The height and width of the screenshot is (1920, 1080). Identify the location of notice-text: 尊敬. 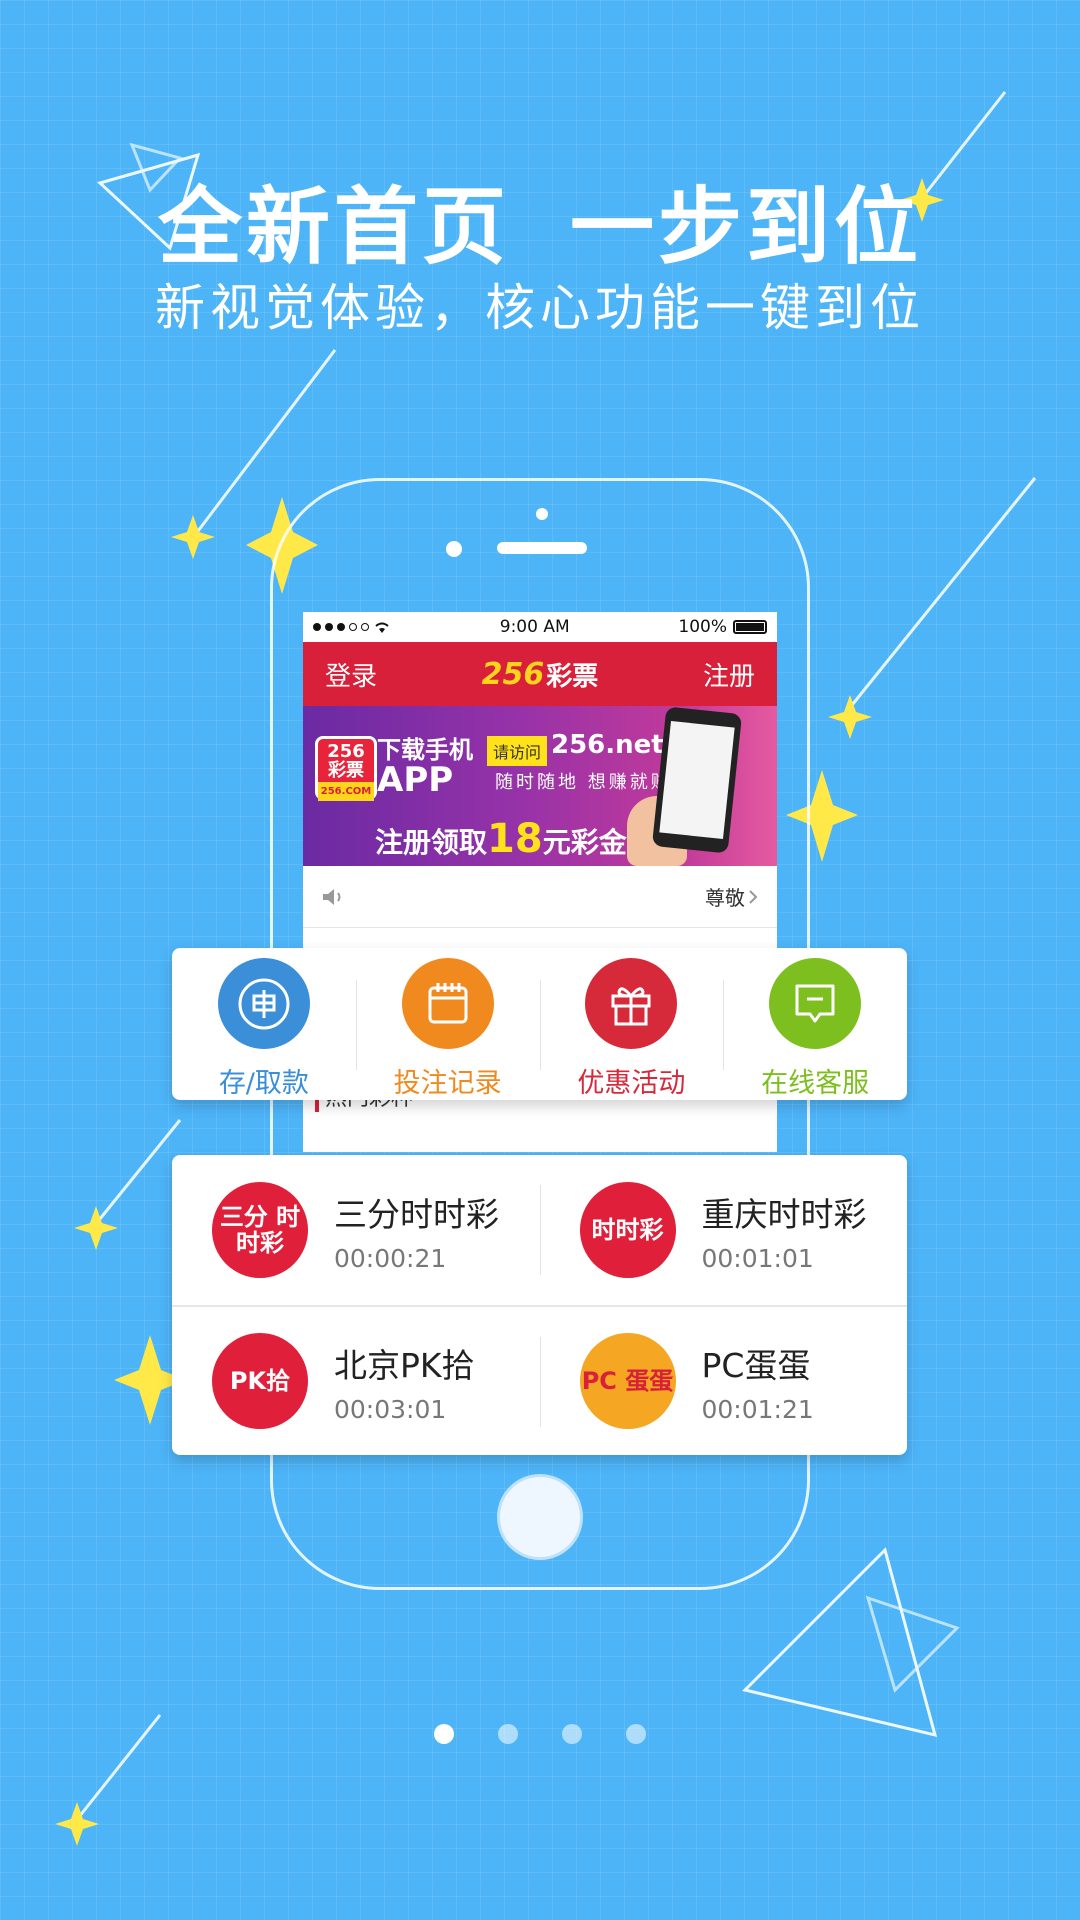
(725, 898).